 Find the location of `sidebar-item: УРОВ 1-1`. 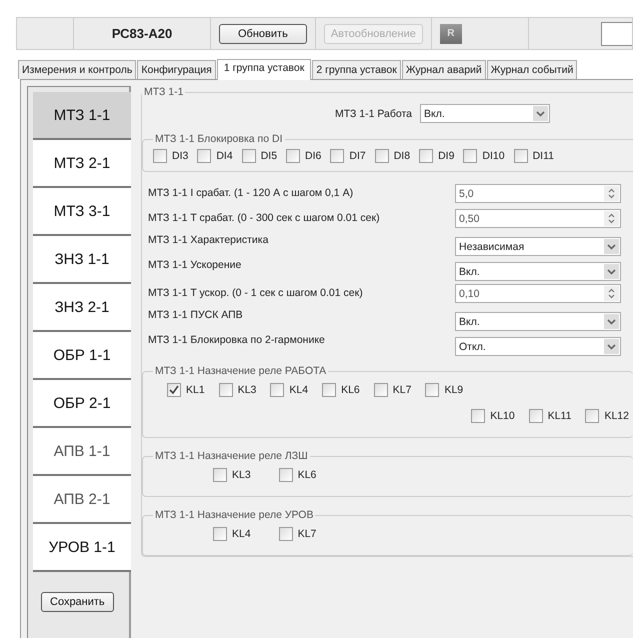

sidebar-item: УРОВ 1-1 is located at coordinates (82, 548).